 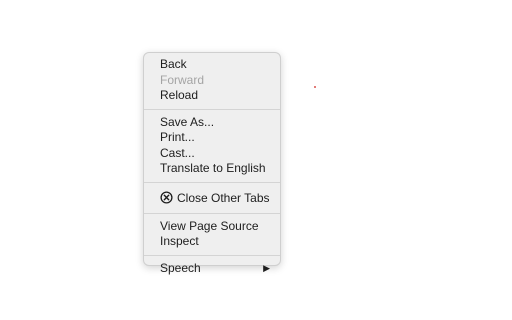 I want to click on menu-item-inspect: Inspect, so click(x=212, y=242).